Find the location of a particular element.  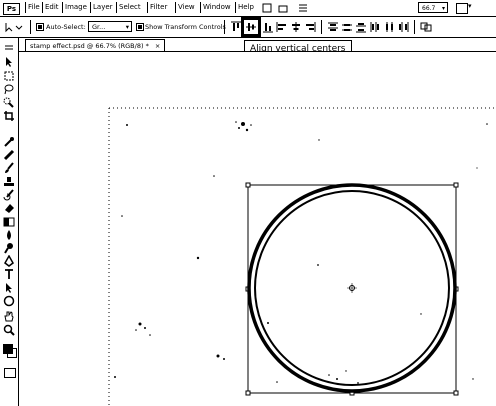

align-top-edges-icon is located at coordinates (236, 27).